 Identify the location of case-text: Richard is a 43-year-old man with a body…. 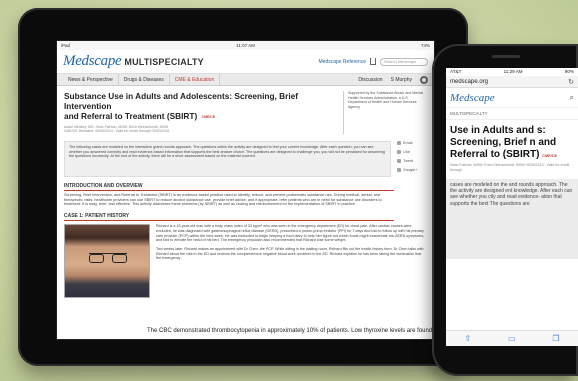
(291, 261).